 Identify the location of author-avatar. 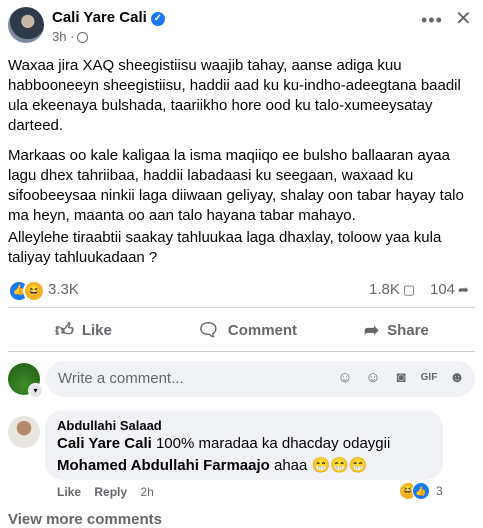
(26, 25).